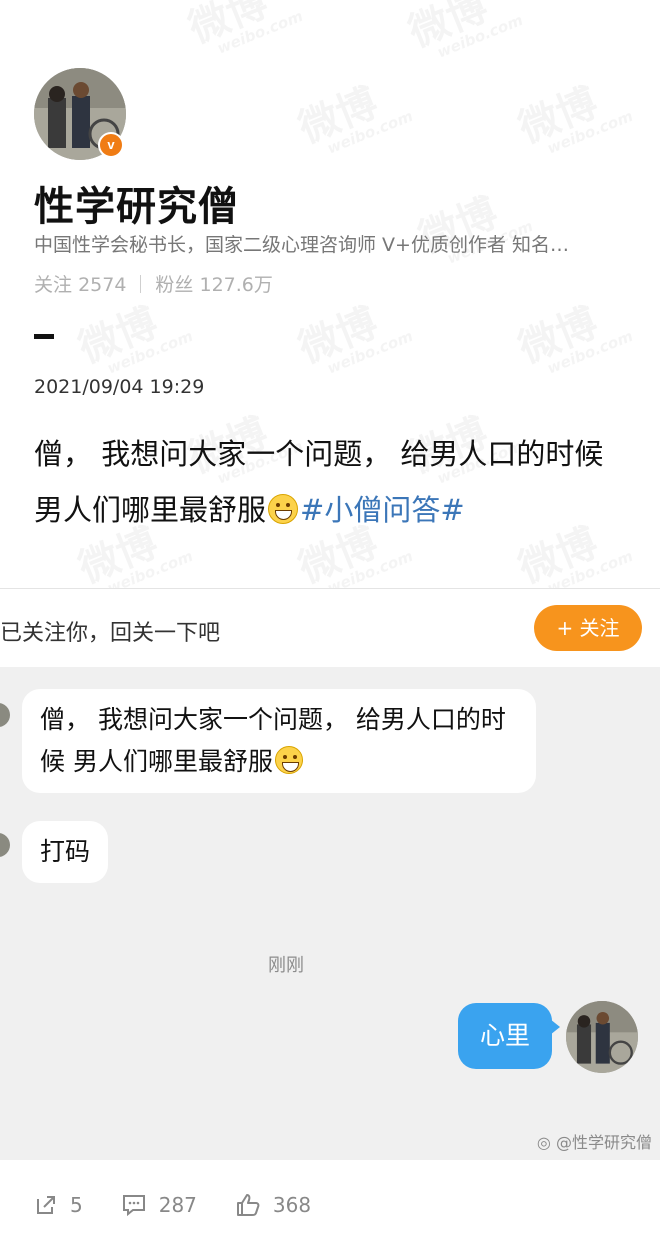 The image size is (660, 1251). I want to click on post-date: 2021/09/04 19:29, so click(119, 387).